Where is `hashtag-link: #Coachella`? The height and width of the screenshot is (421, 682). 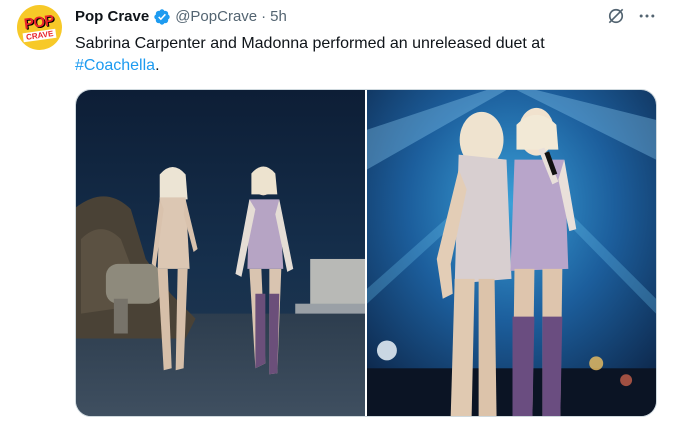
hashtag-link: #Coachella is located at coordinates (115, 65).